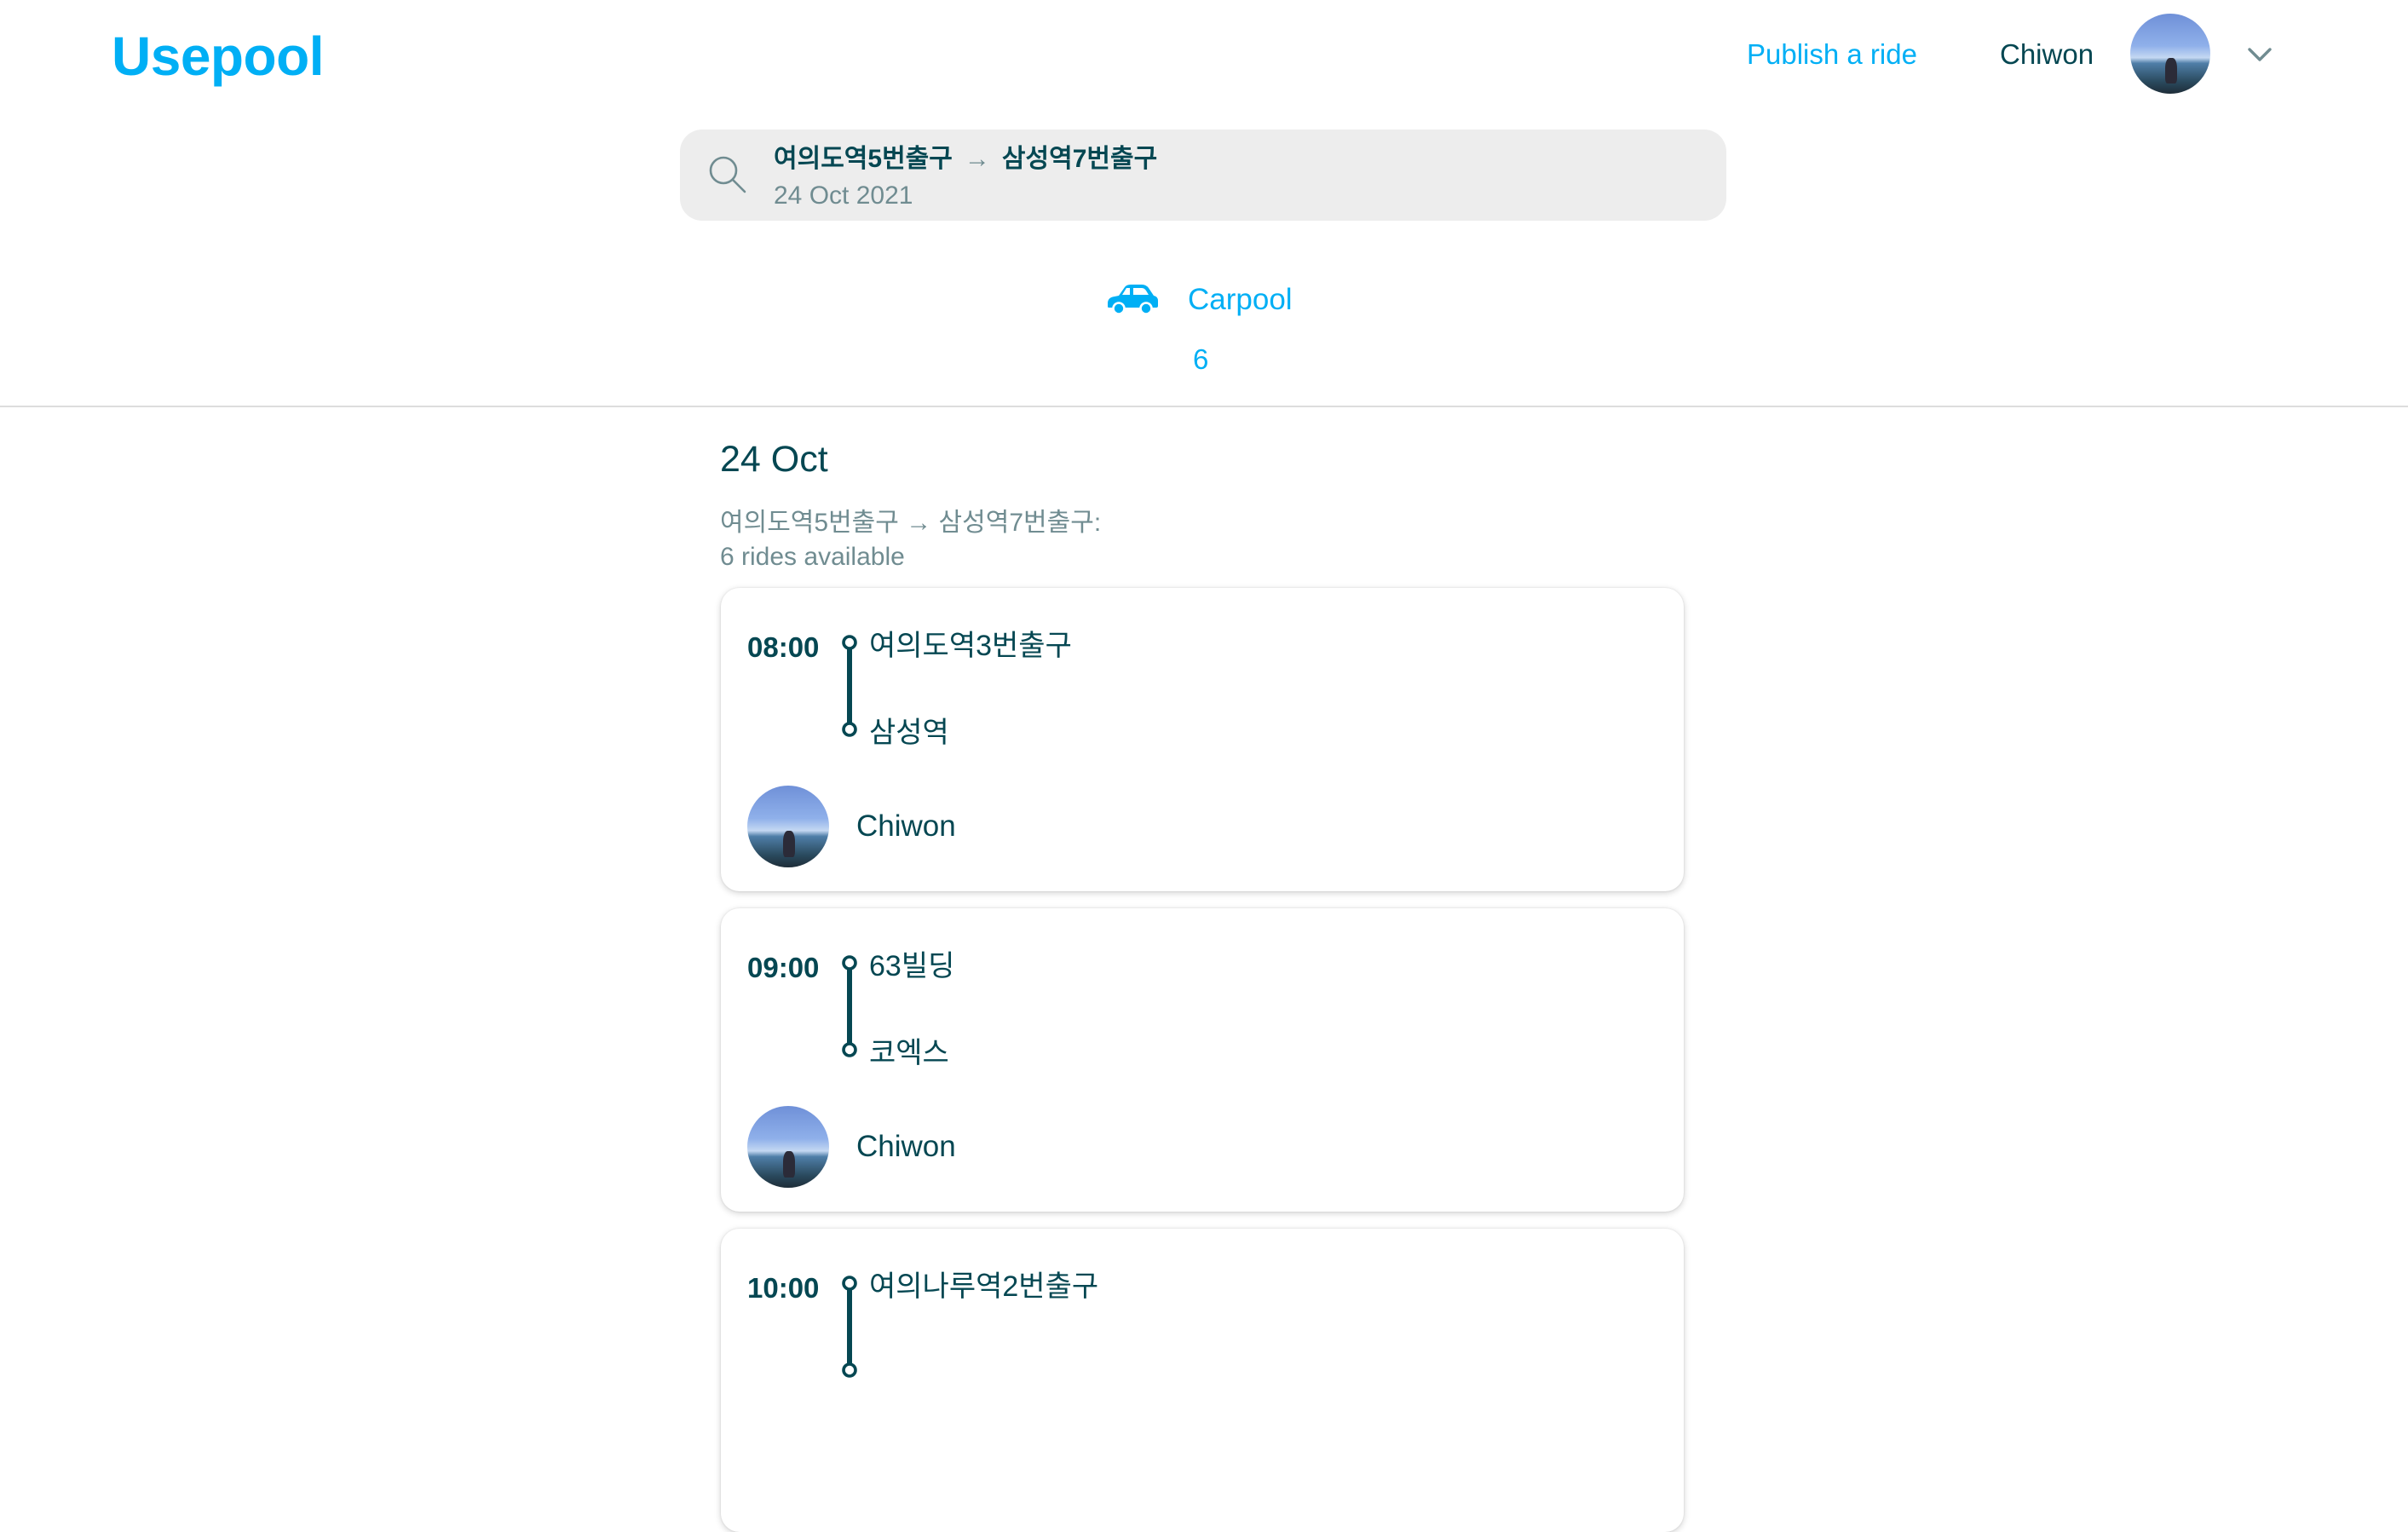 This screenshot has width=2408, height=1532. I want to click on avatar, so click(2170, 54).